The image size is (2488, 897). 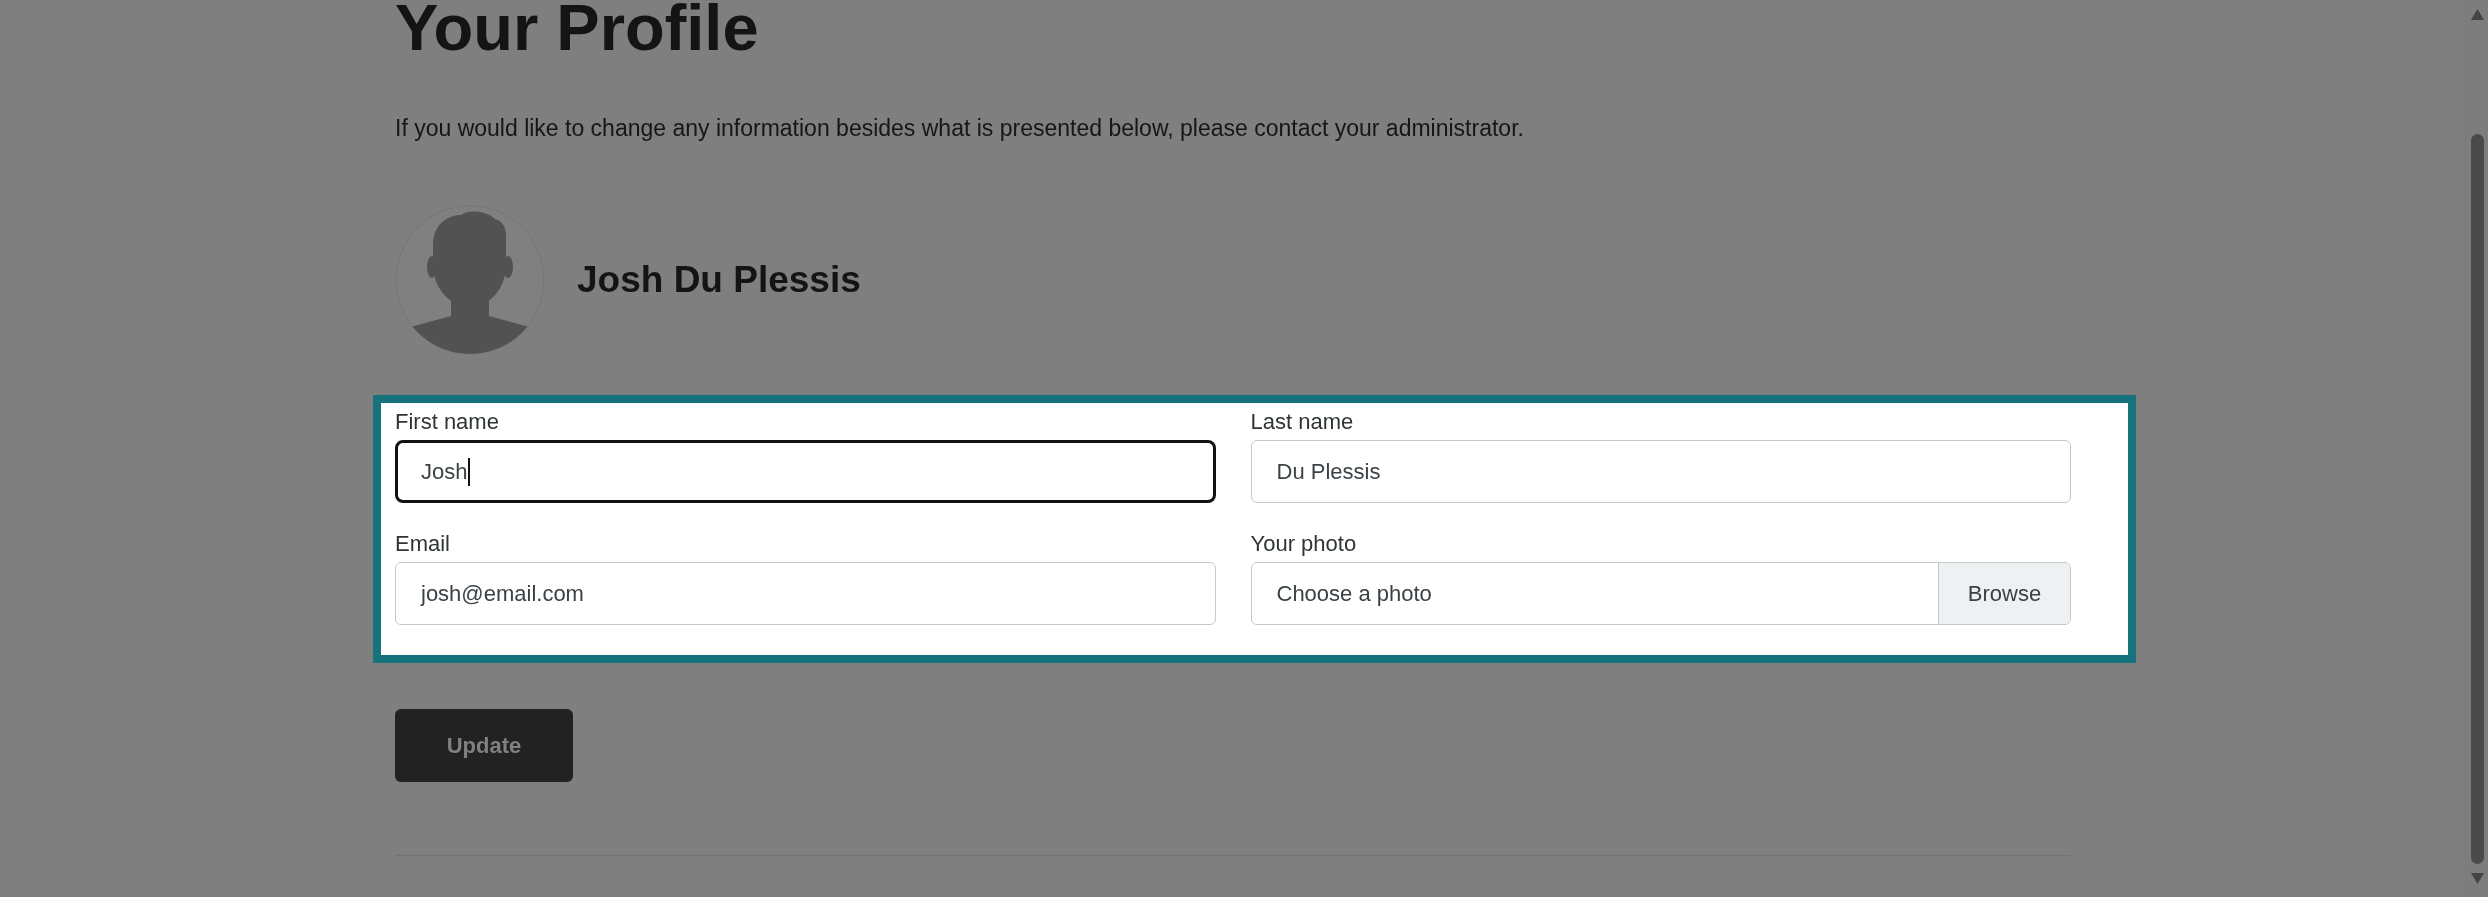 I want to click on field-label: First name, so click(x=447, y=422).